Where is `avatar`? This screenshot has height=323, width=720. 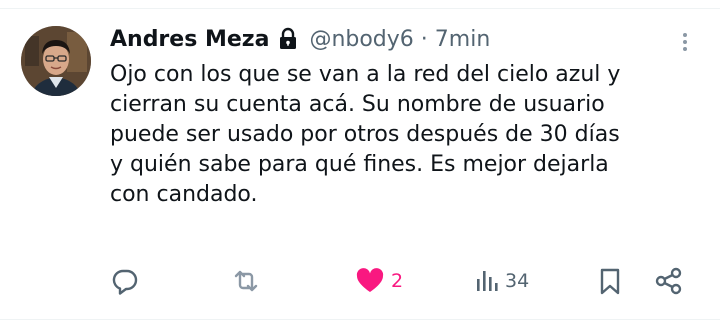
avatar is located at coordinates (56, 61).